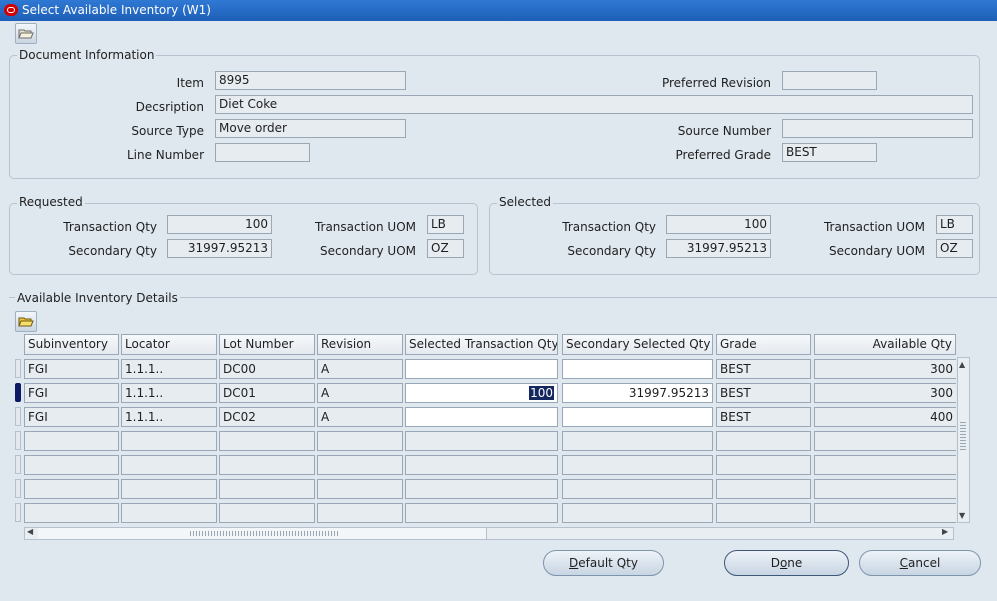  What do you see at coordinates (26, 321) in the screenshot?
I see `folder-tools-button` at bounding box center [26, 321].